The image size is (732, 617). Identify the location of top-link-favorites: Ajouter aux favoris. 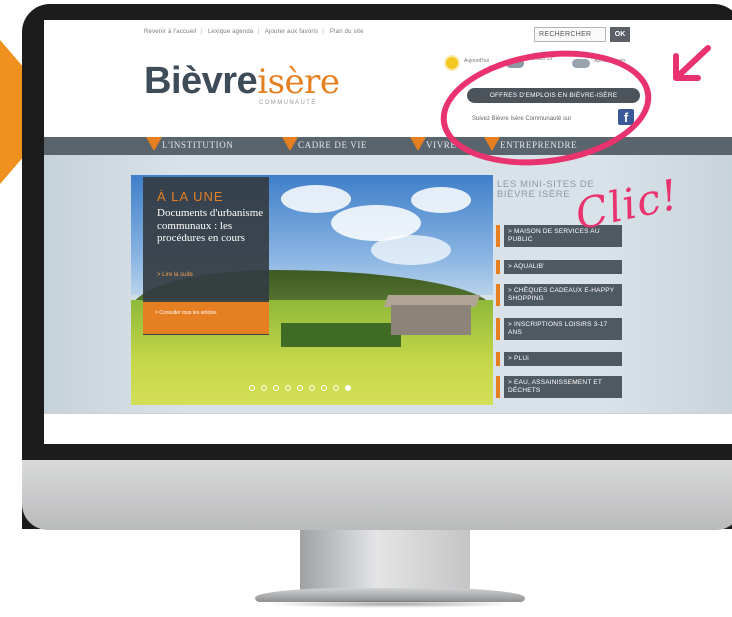
(292, 32).